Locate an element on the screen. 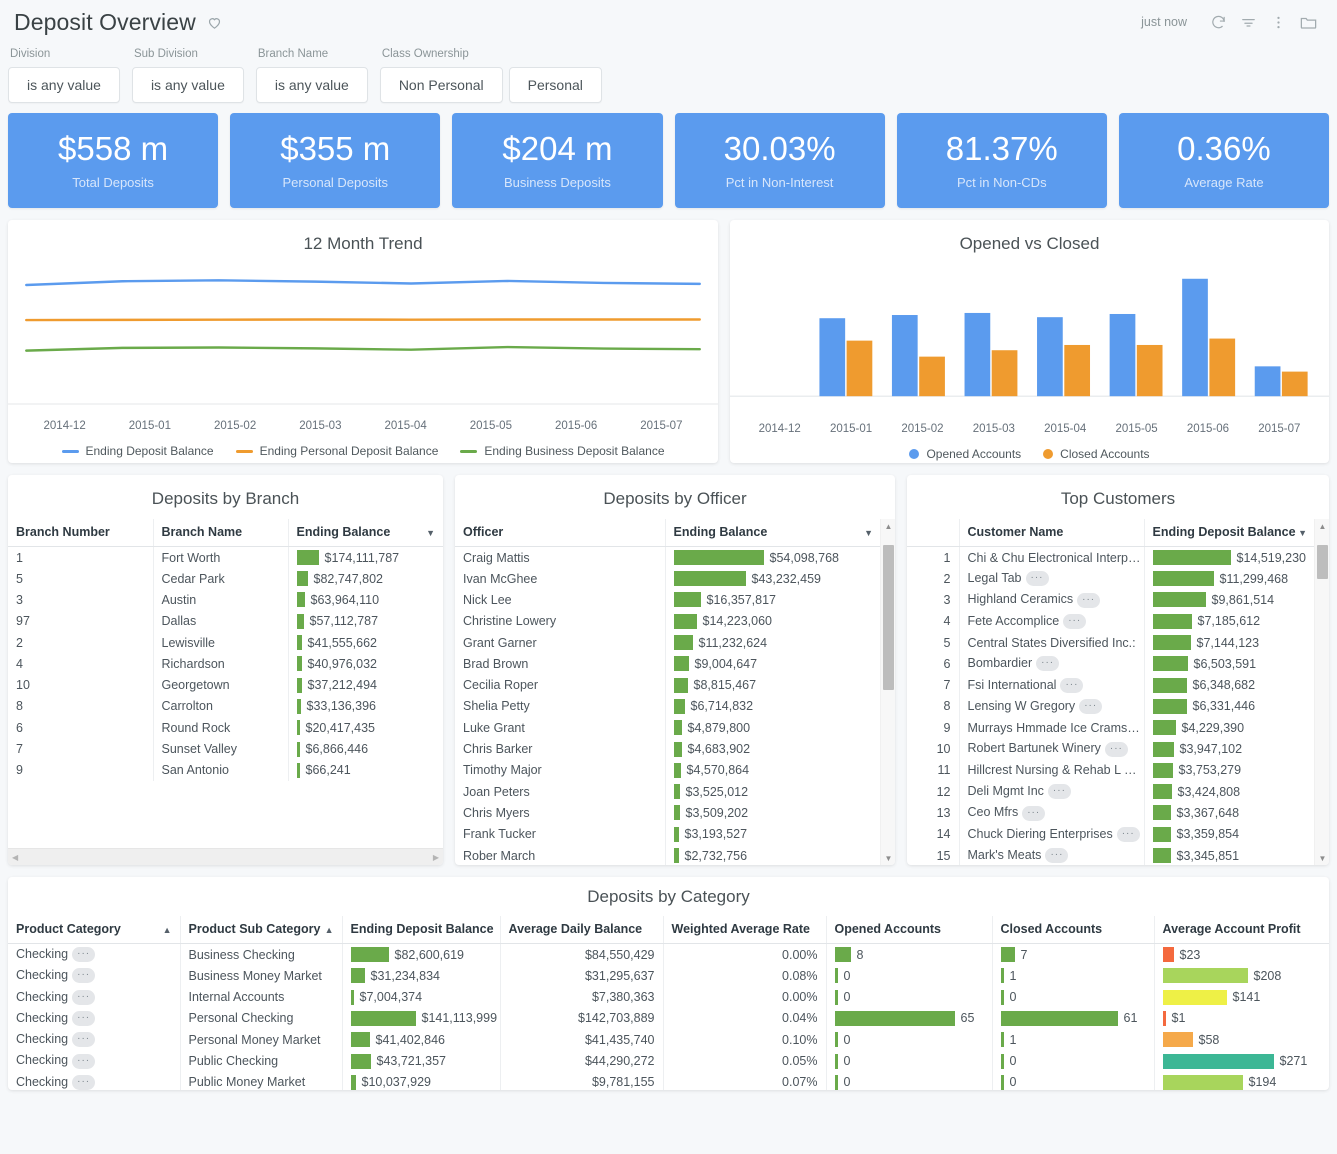 The width and height of the screenshot is (1337, 1154). table-row: Chris Barker $4,683,902 is located at coordinates (675, 749).